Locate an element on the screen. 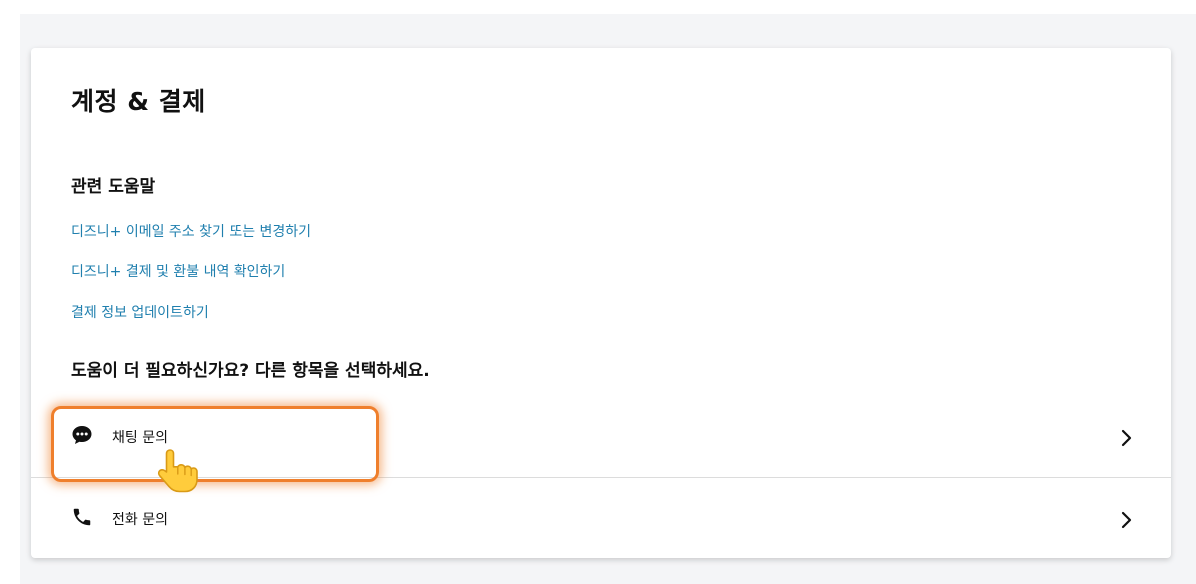 The height and width of the screenshot is (584, 1196). help-link-billing-history: 디즈니+ 결제 및 환불 내역 확인하기 is located at coordinates (178, 271).